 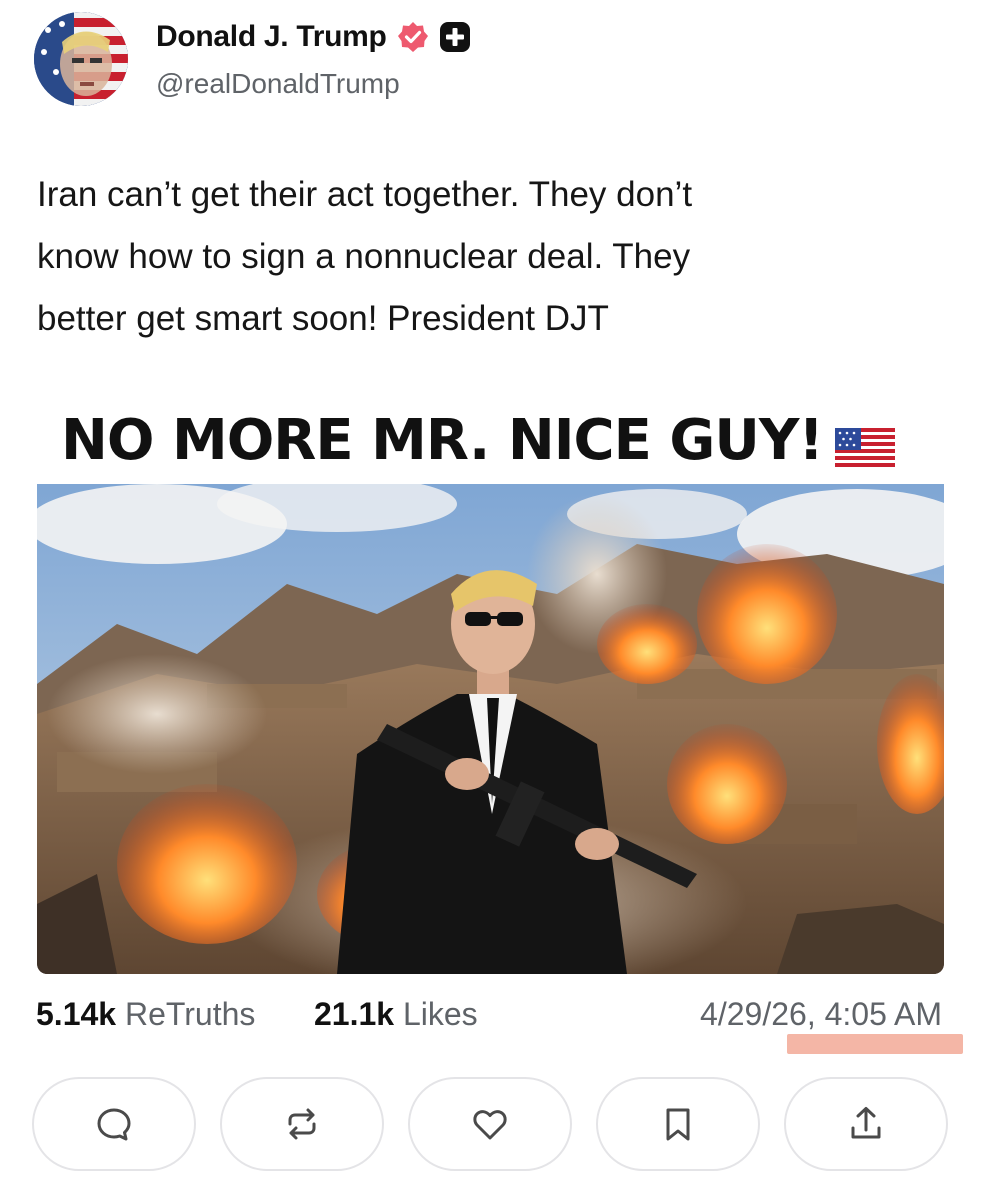 I want to click on share-button, so click(x=866, y=1124).